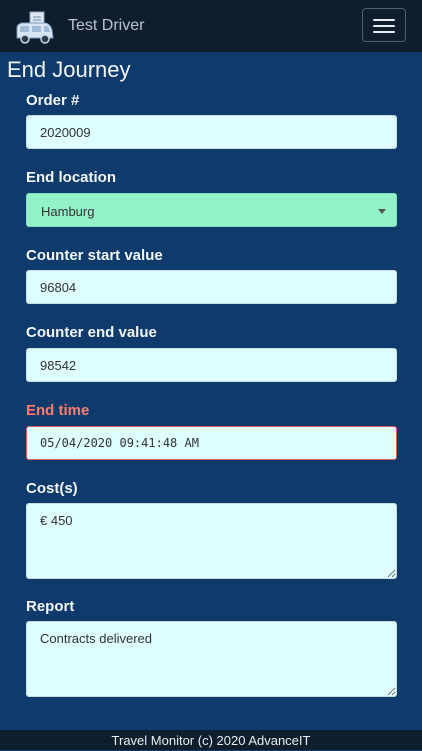 Image resolution: width=422 pixels, height=751 pixels. Describe the element at coordinates (211, 287) in the screenshot. I see `counter-start-field` at that location.